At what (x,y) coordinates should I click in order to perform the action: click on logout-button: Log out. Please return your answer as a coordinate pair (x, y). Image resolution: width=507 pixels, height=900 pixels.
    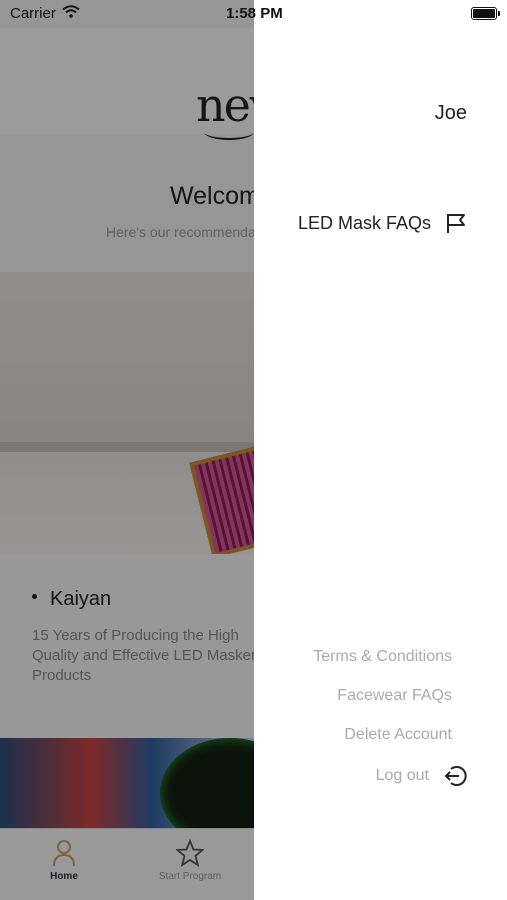
    Looking at the image, I should click on (421, 776).